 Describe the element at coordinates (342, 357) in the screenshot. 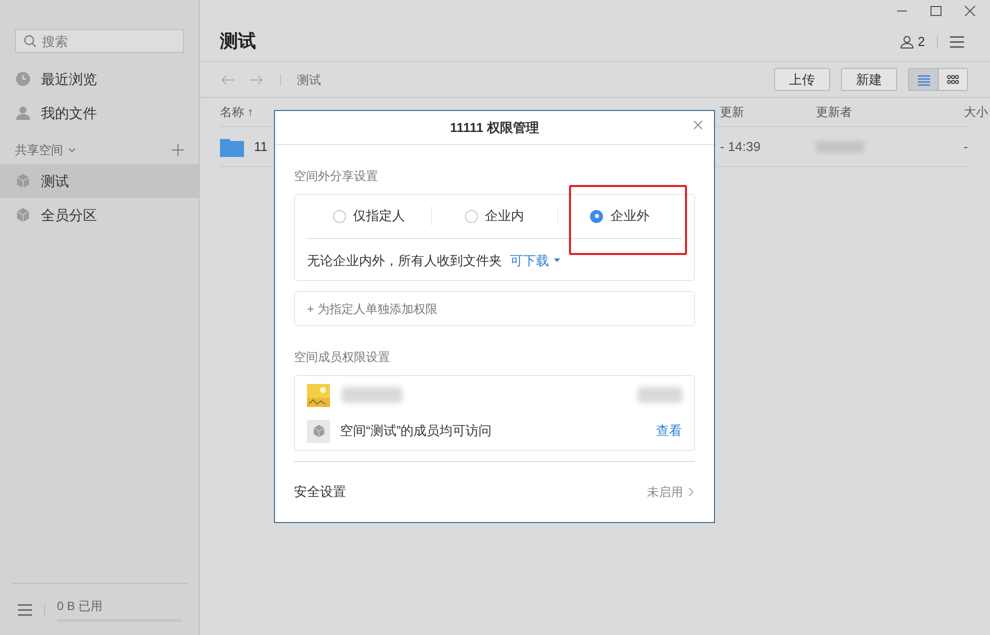

I see `section-label: 空间成员权限设置` at that location.